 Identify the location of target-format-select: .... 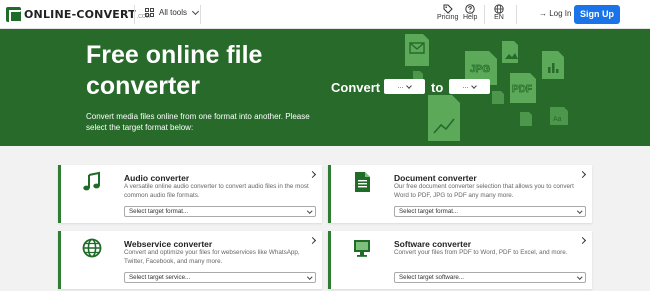
(469, 86).